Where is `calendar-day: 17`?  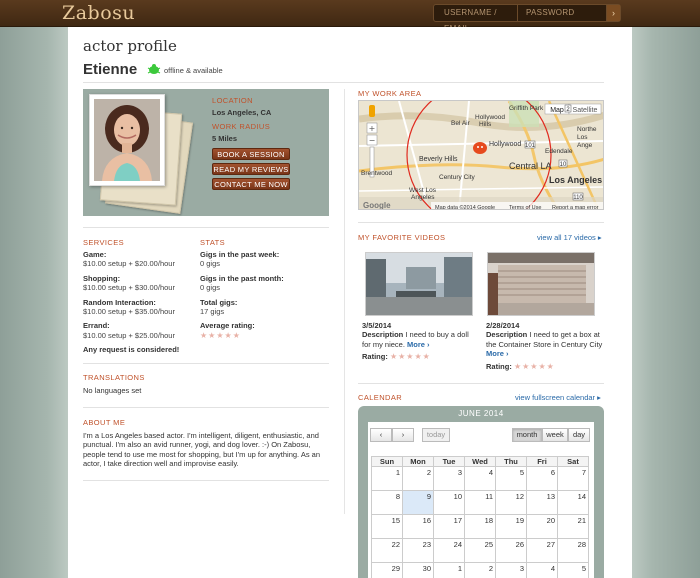 calendar-day: 17 is located at coordinates (449, 526).